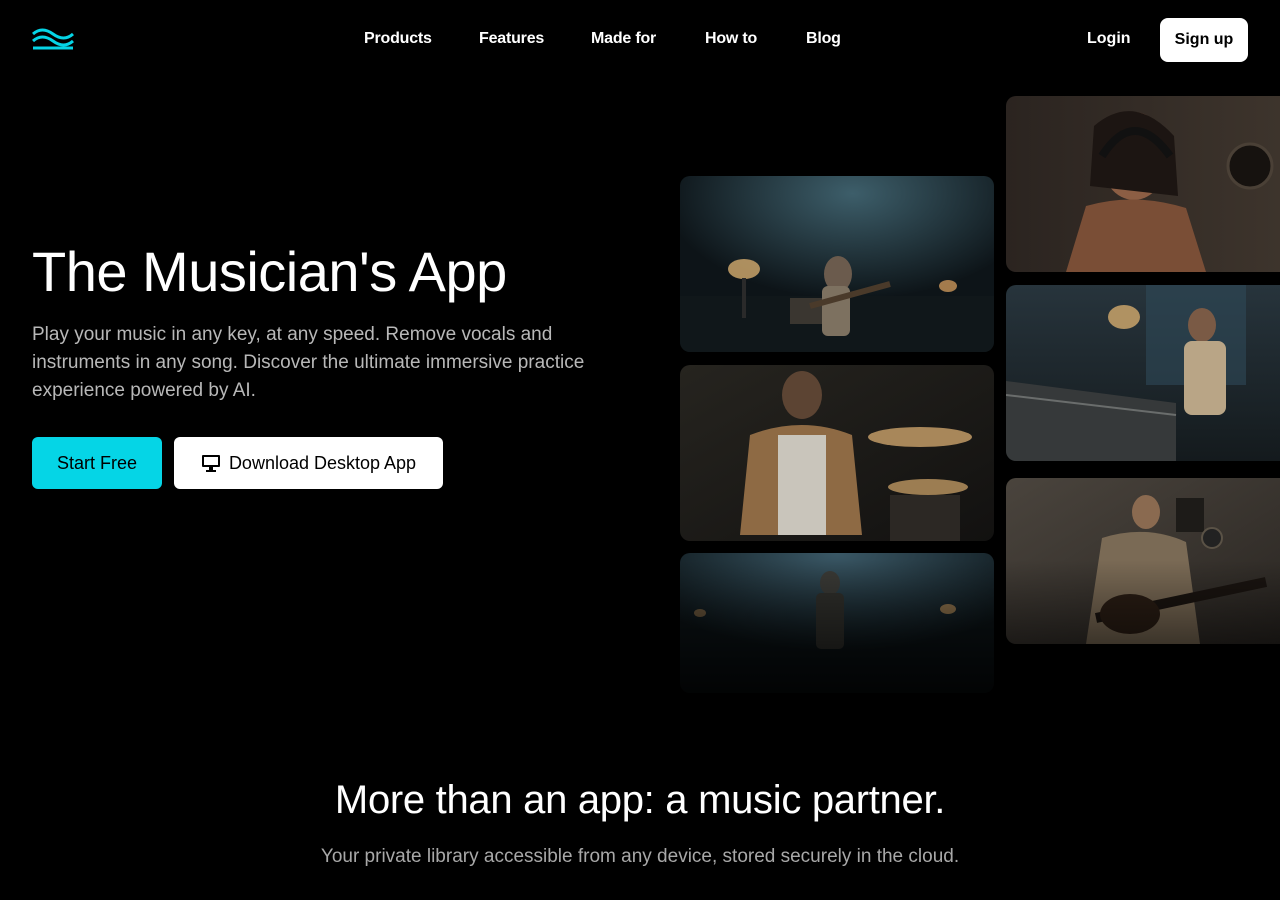  What do you see at coordinates (1143, 184) in the screenshot?
I see `video-tile-singer` at bounding box center [1143, 184].